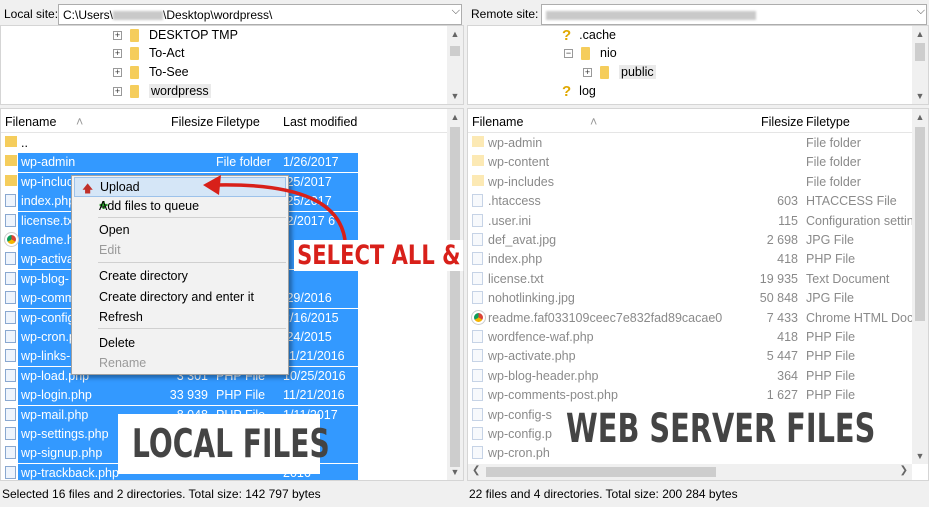  I want to click on menu-label: Delete, so click(117, 343).